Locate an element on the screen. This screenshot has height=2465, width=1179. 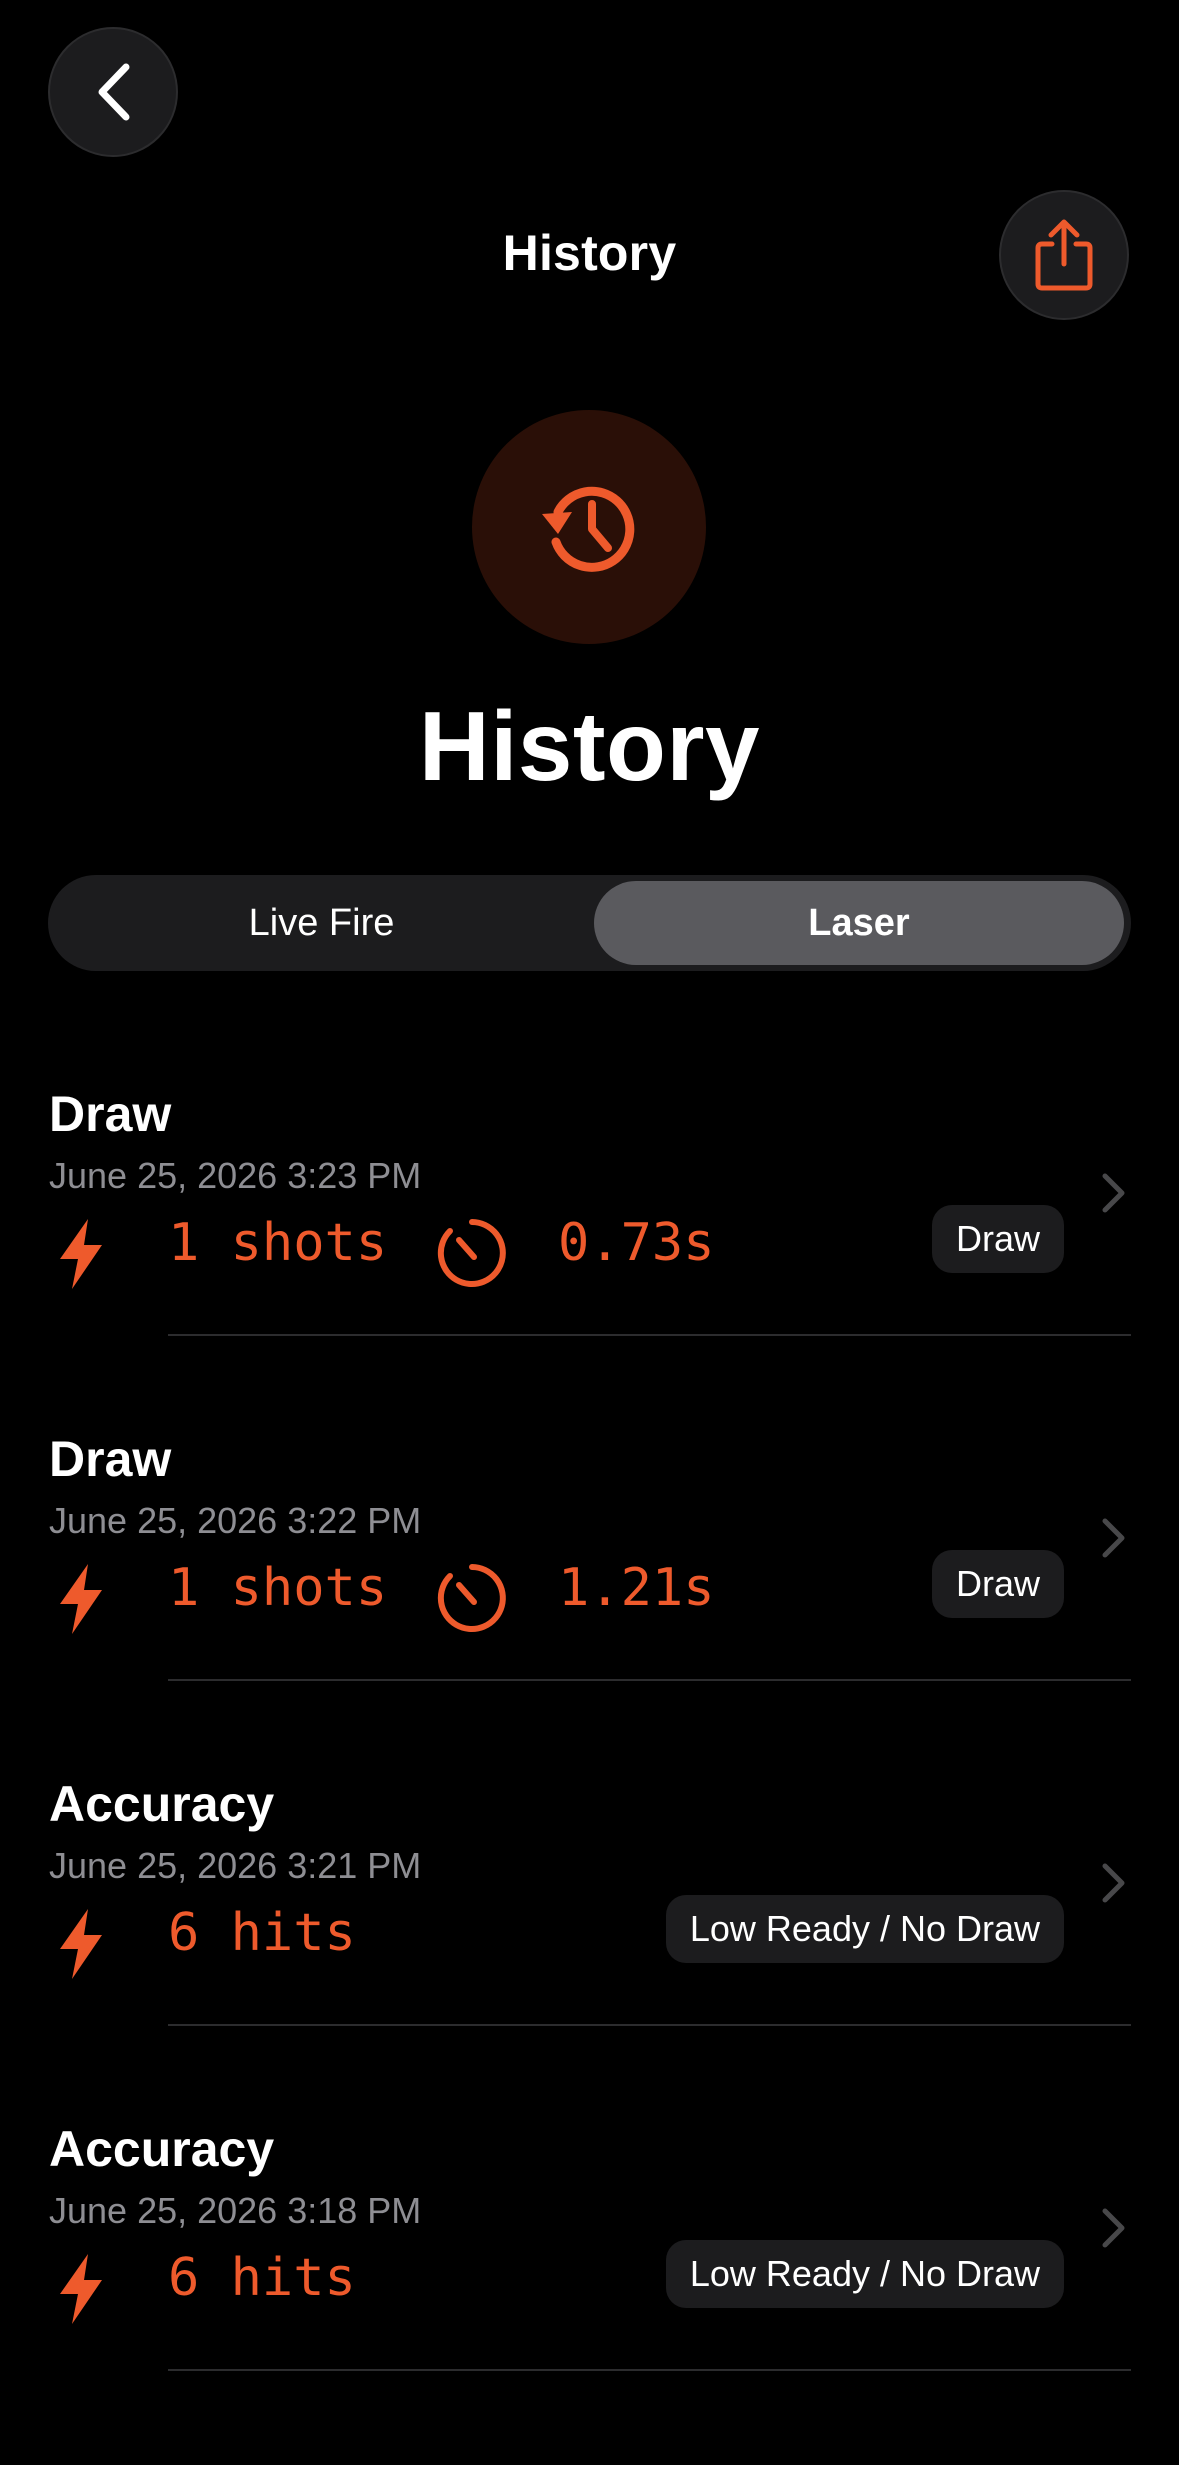
chevron-left-icon is located at coordinates (114, 92).